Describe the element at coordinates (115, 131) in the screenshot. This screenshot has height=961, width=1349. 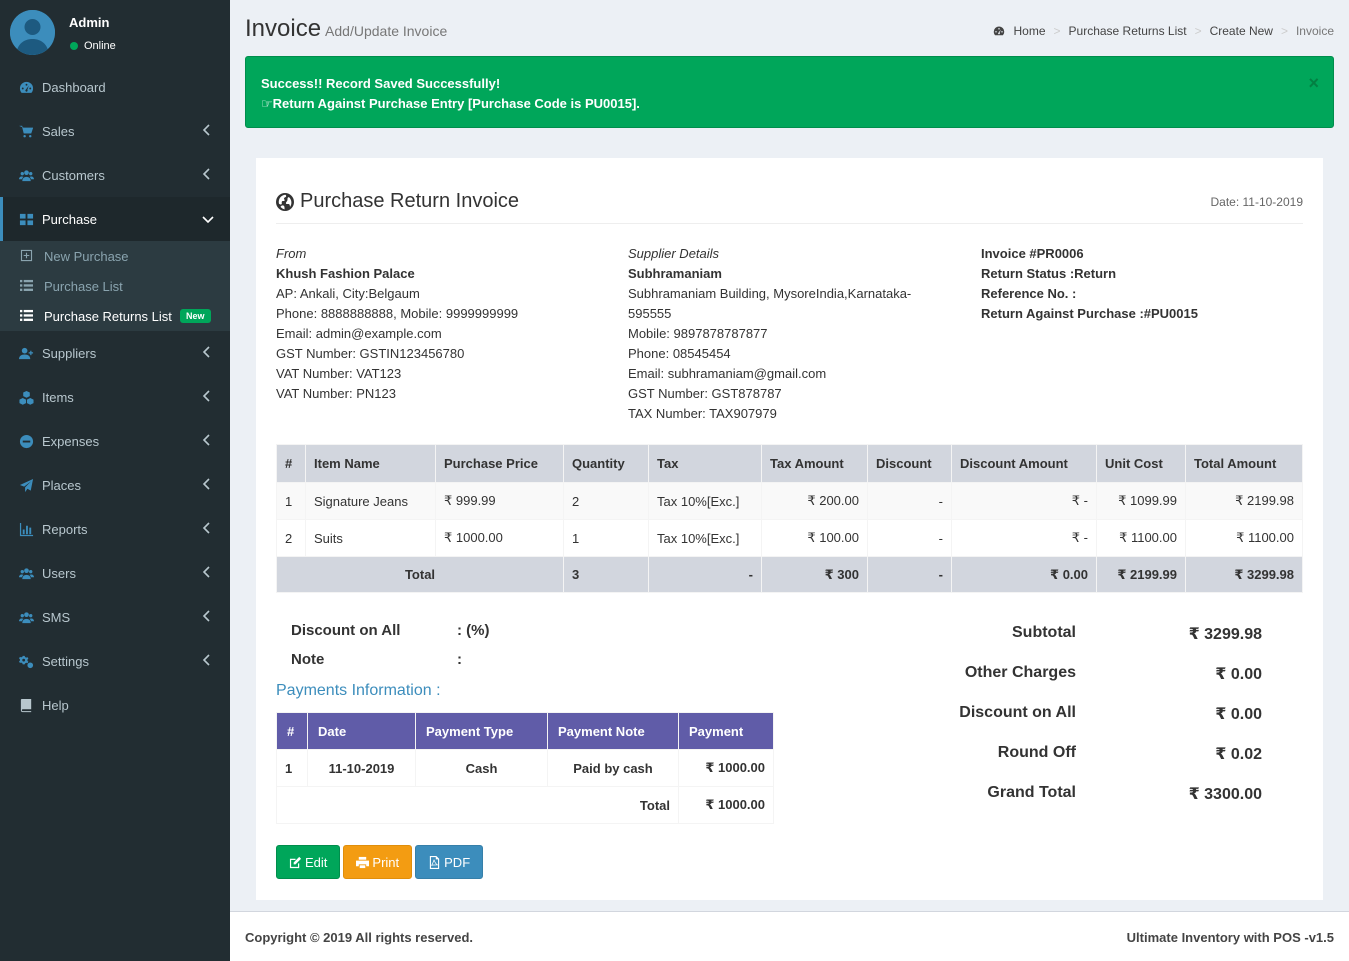
I see `sidebar-item-sales: Sales` at that location.